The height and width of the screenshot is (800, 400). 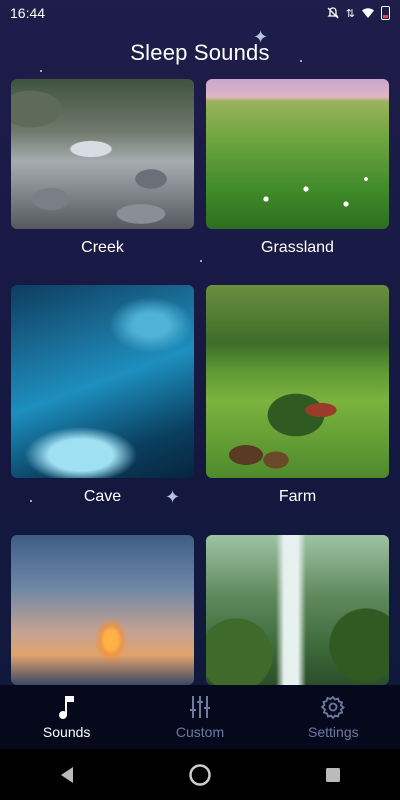 I want to click on home-button, so click(x=200, y=775).